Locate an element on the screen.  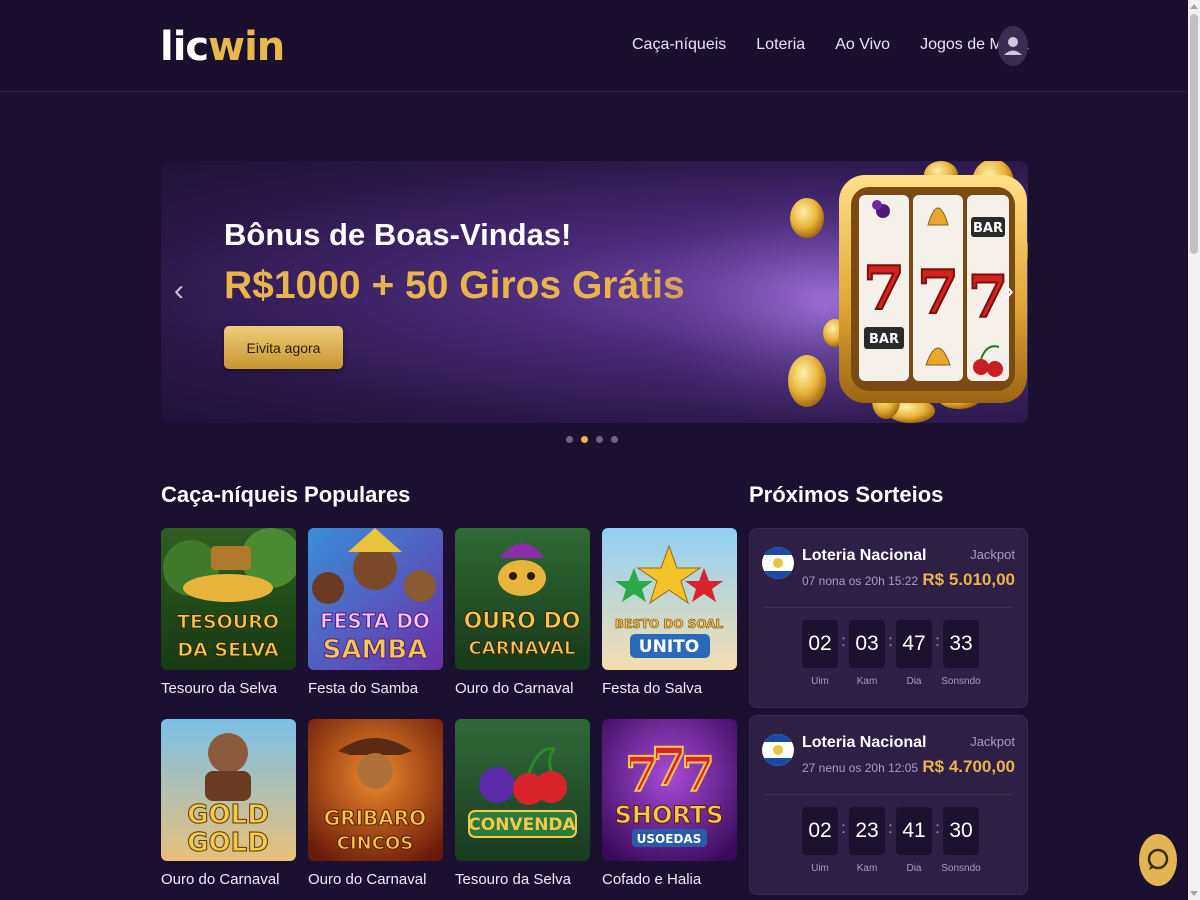
art-text-line: CINCOS is located at coordinates (375, 843).